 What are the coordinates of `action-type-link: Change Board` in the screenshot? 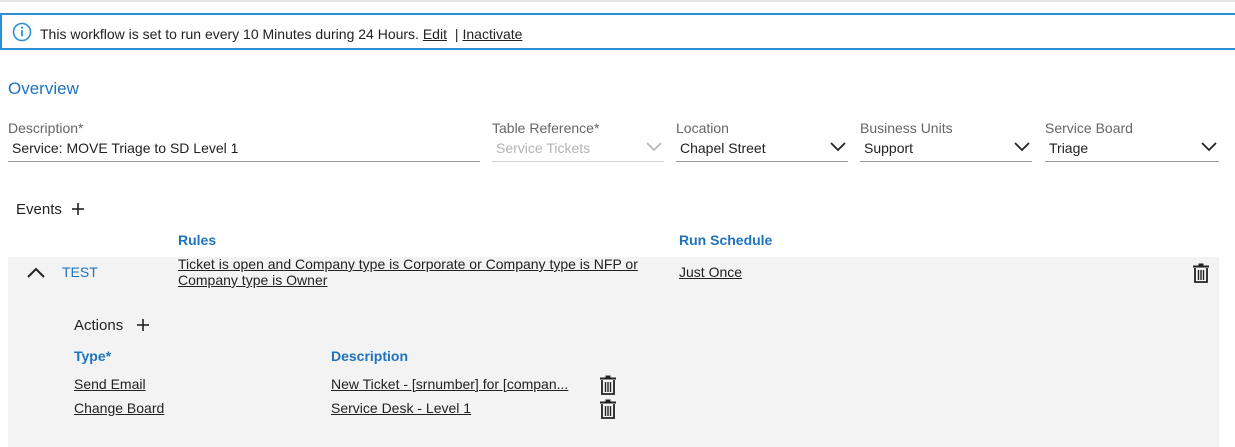 It's located at (119, 408).